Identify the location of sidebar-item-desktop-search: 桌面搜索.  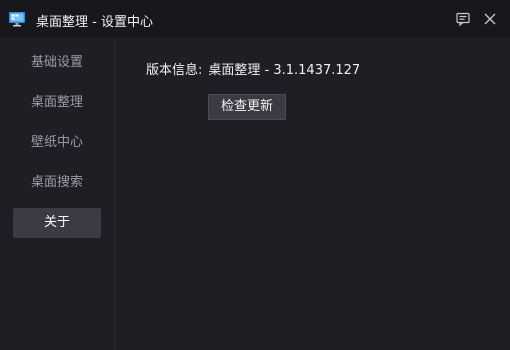
(57, 183).